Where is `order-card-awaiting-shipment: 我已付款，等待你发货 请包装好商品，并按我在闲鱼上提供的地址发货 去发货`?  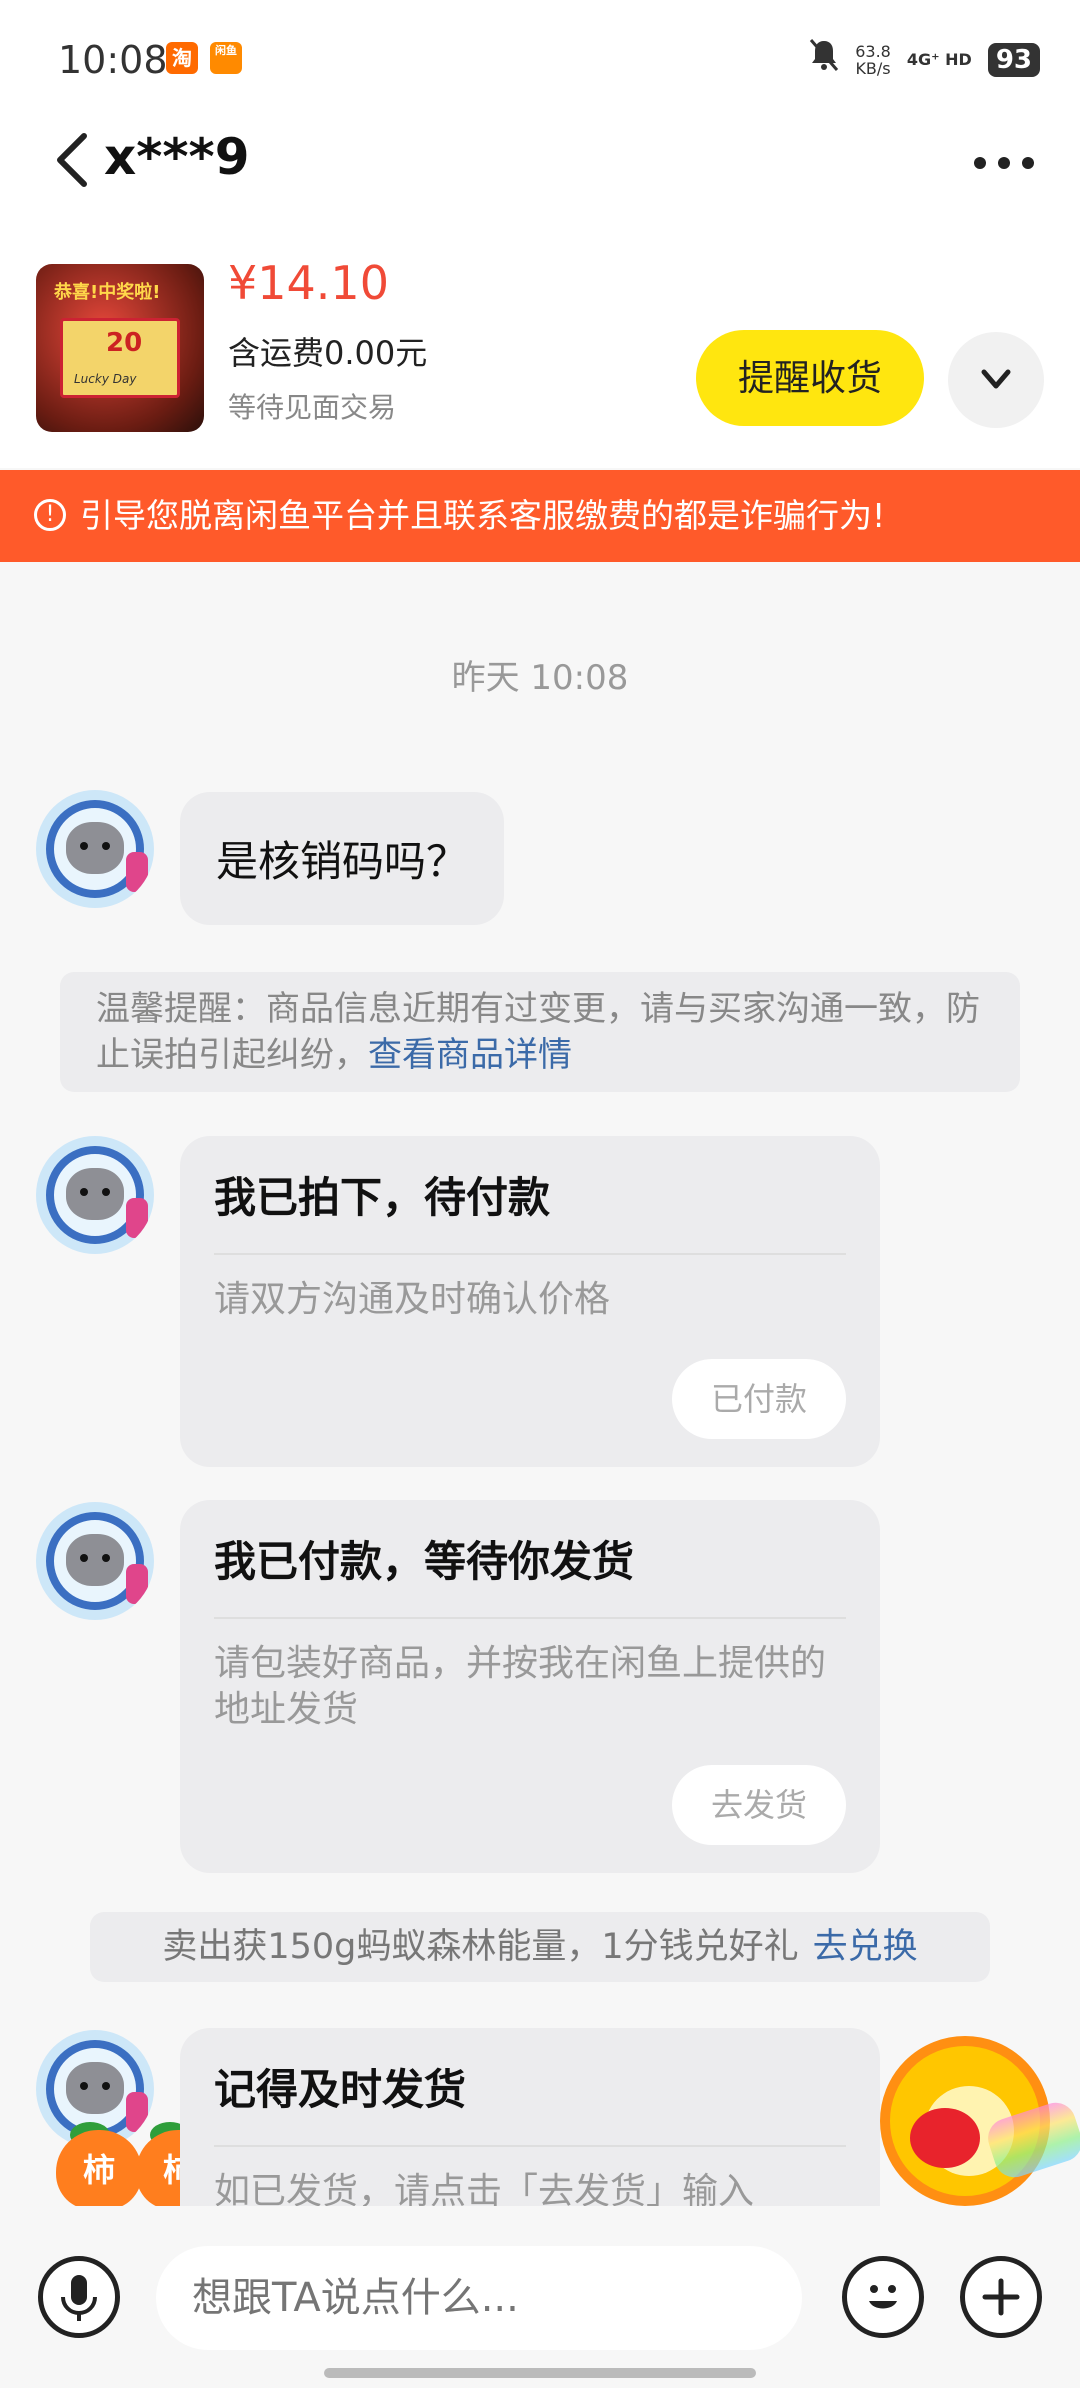 order-card-awaiting-shipment: 我已付款，等待你发货 请包装好商品，并按我在闲鱼上提供的地址发货 去发货 is located at coordinates (530, 1686).